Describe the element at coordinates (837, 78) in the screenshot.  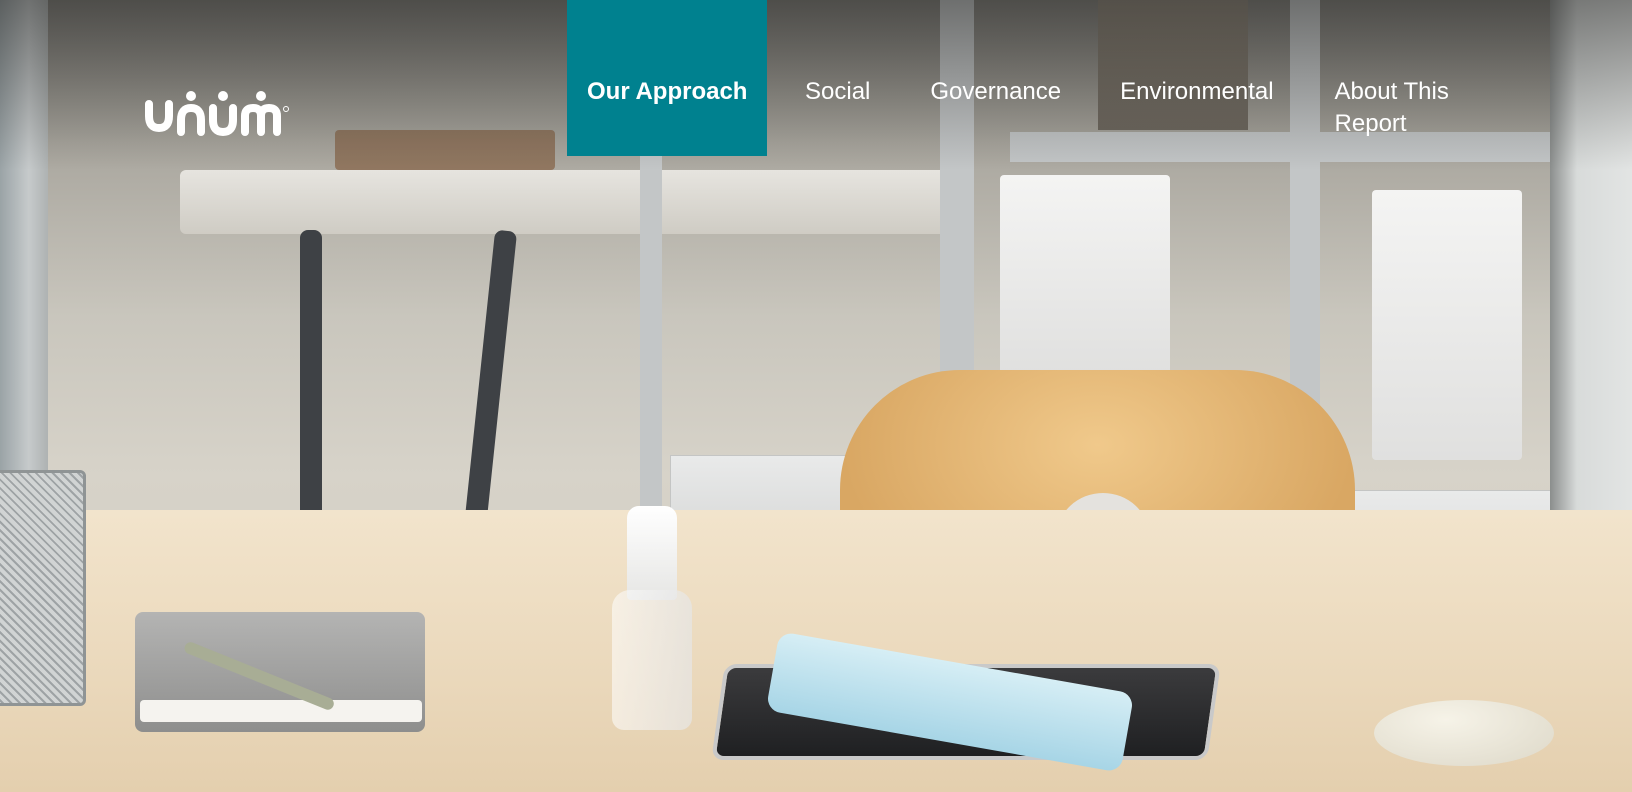
I see `nav-social: Social` at that location.